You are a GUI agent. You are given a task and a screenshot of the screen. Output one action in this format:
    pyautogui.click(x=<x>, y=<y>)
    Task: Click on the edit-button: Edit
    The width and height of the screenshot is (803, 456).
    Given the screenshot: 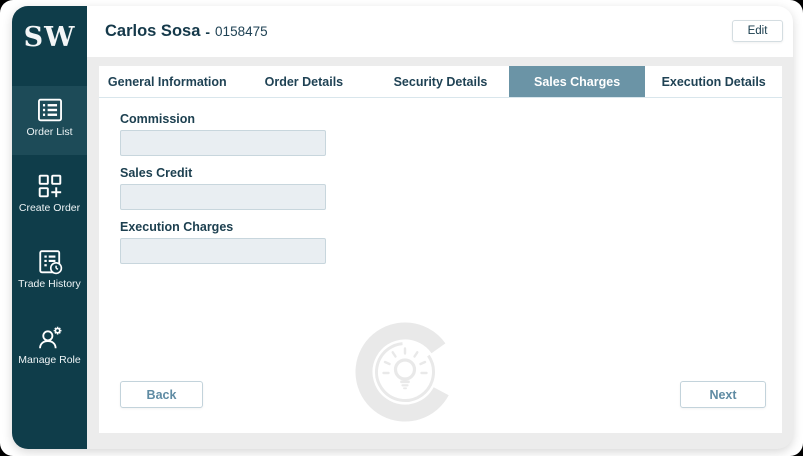 What is the action you would take?
    pyautogui.click(x=757, y=31)
    